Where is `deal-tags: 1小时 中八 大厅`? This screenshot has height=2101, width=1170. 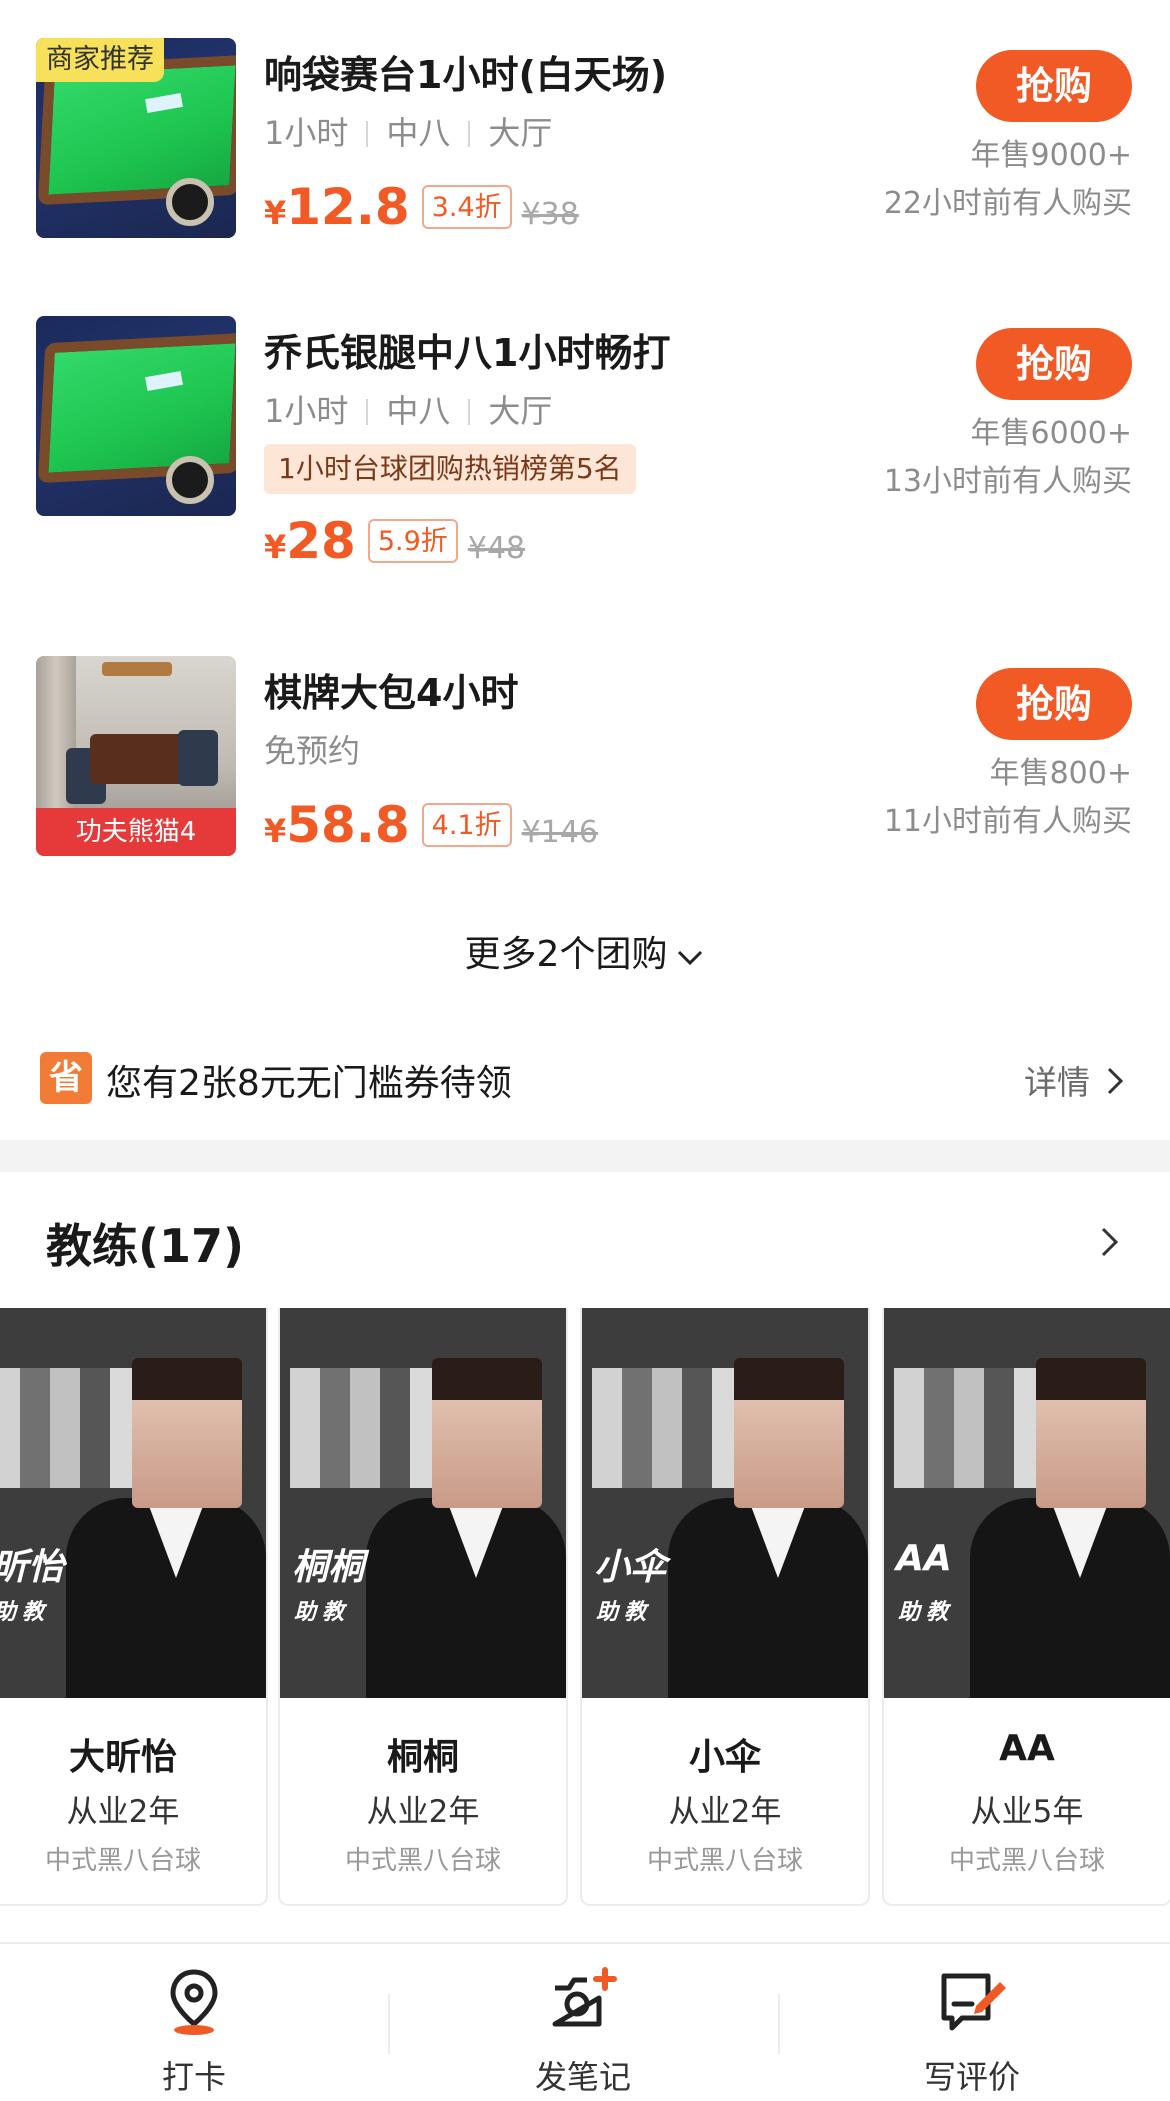
deal-tags: 1小时 中八 大厅 is located at coordinates (408, 131).